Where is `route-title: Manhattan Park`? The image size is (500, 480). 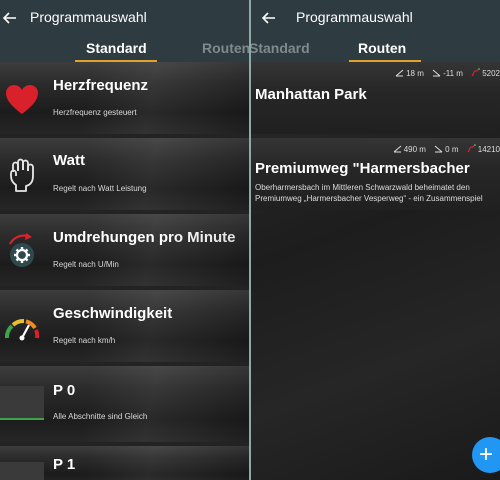 route-title: Manhattan Park is located at coordinates (311, 94).